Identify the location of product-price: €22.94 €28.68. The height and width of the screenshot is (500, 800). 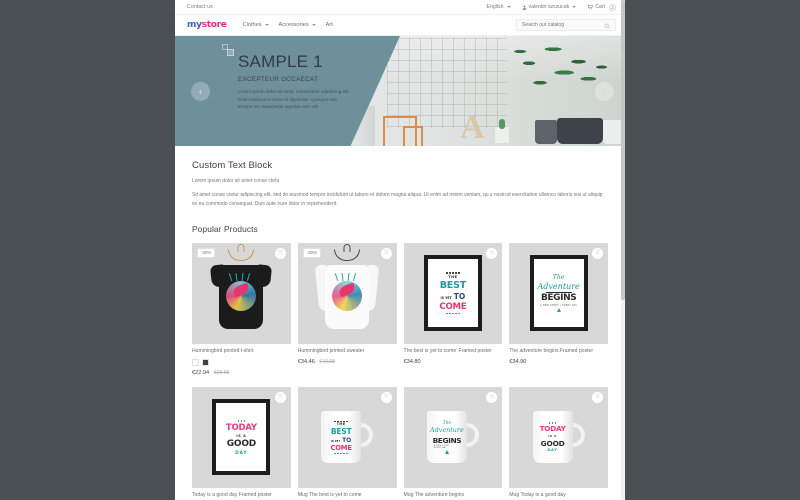
(241, 373).